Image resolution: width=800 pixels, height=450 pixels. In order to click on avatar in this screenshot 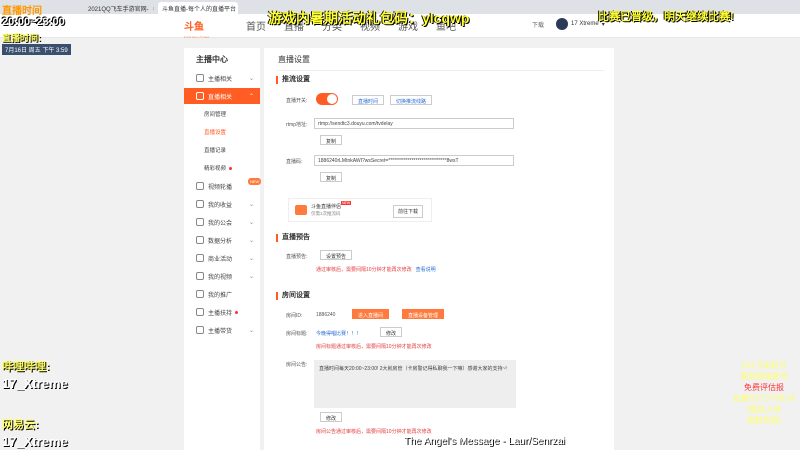, I will do `click(562, 24)`.